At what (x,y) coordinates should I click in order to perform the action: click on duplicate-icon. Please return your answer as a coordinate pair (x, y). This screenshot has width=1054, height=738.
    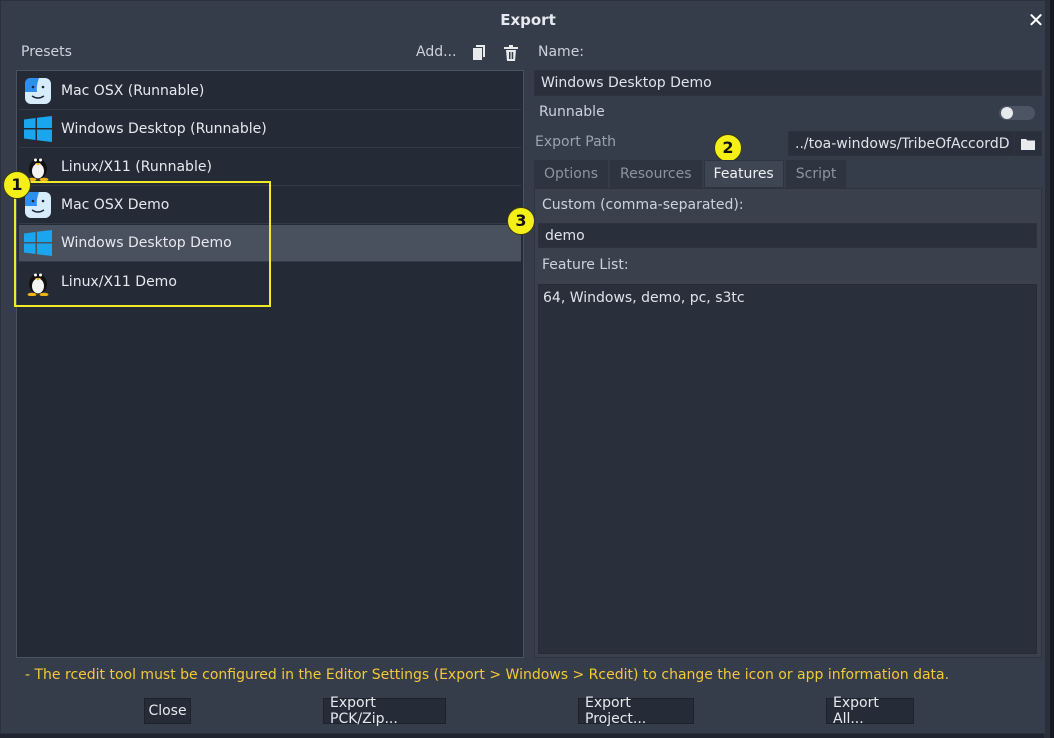
    Looking at the image, I should click on (479, 53).